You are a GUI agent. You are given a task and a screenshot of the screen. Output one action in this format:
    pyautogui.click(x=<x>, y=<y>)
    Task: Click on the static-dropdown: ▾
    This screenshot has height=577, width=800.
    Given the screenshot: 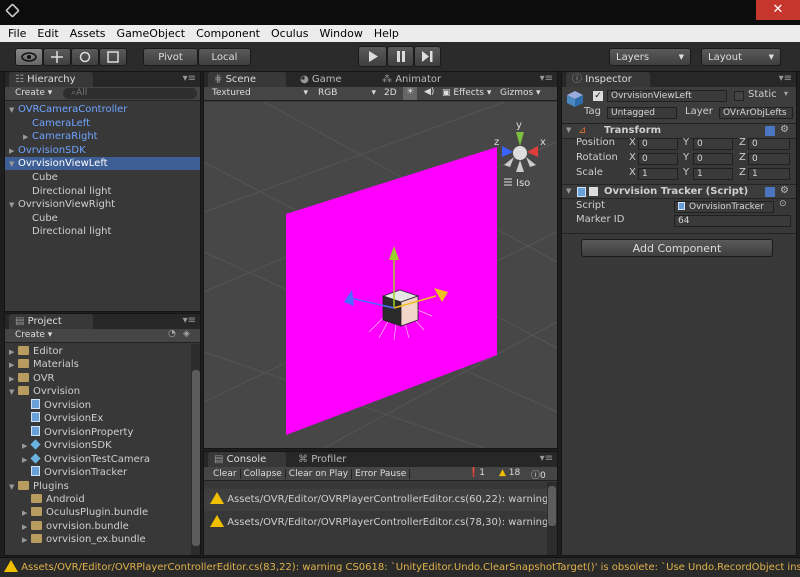 What is the action you would take?
    pyautogui.click(x=786, y=93)
    